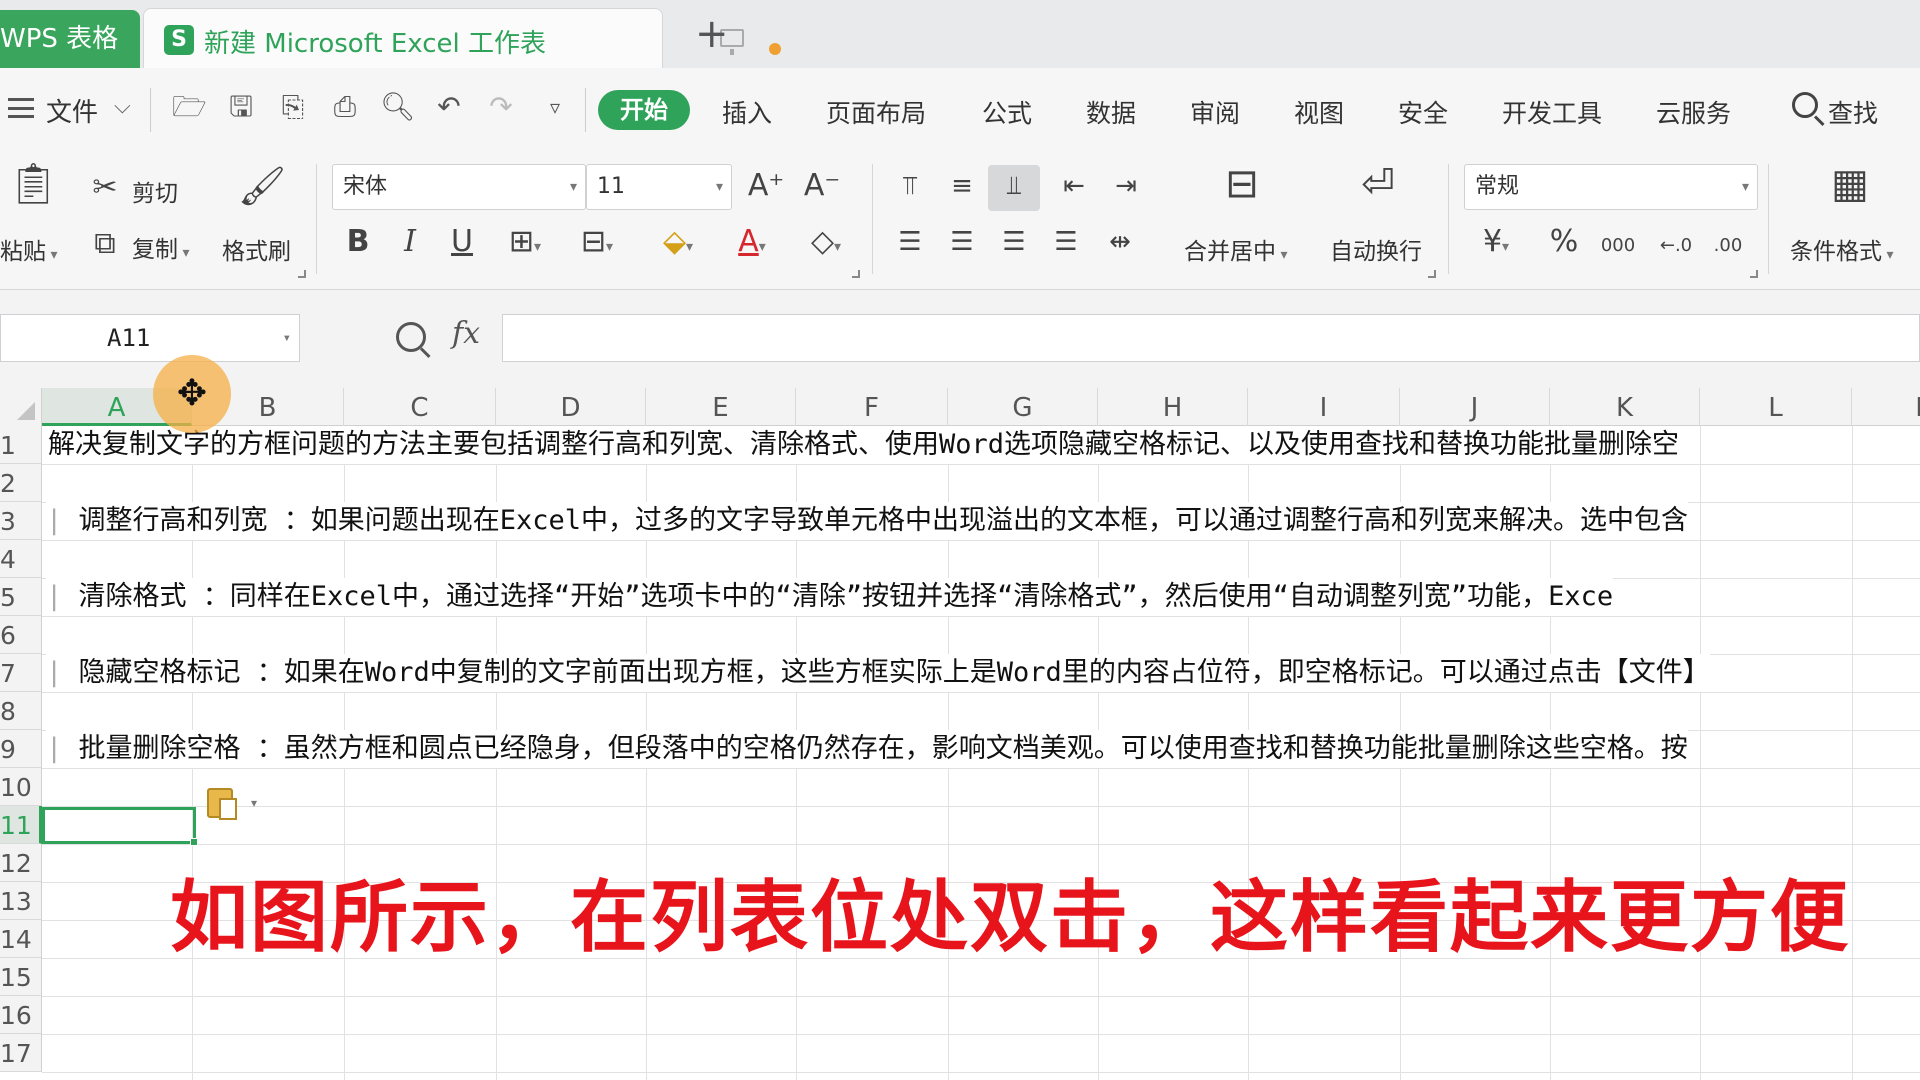 The width and height of the screenshot is (1920, 1080). What do you see at coordinates (1023, 407) in the screenshot?
I see `column-header-g: G` at bounding box center [1023, 407].